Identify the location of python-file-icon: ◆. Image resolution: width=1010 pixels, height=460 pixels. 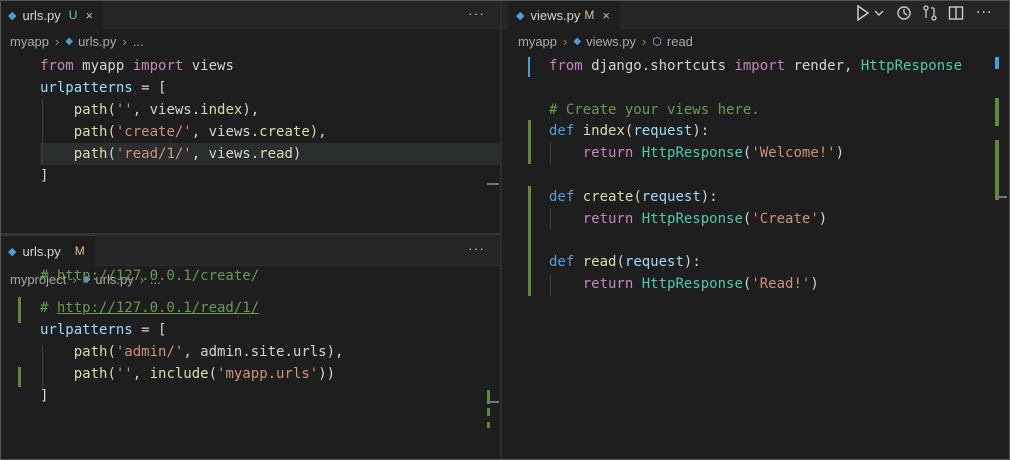
(520, 15).